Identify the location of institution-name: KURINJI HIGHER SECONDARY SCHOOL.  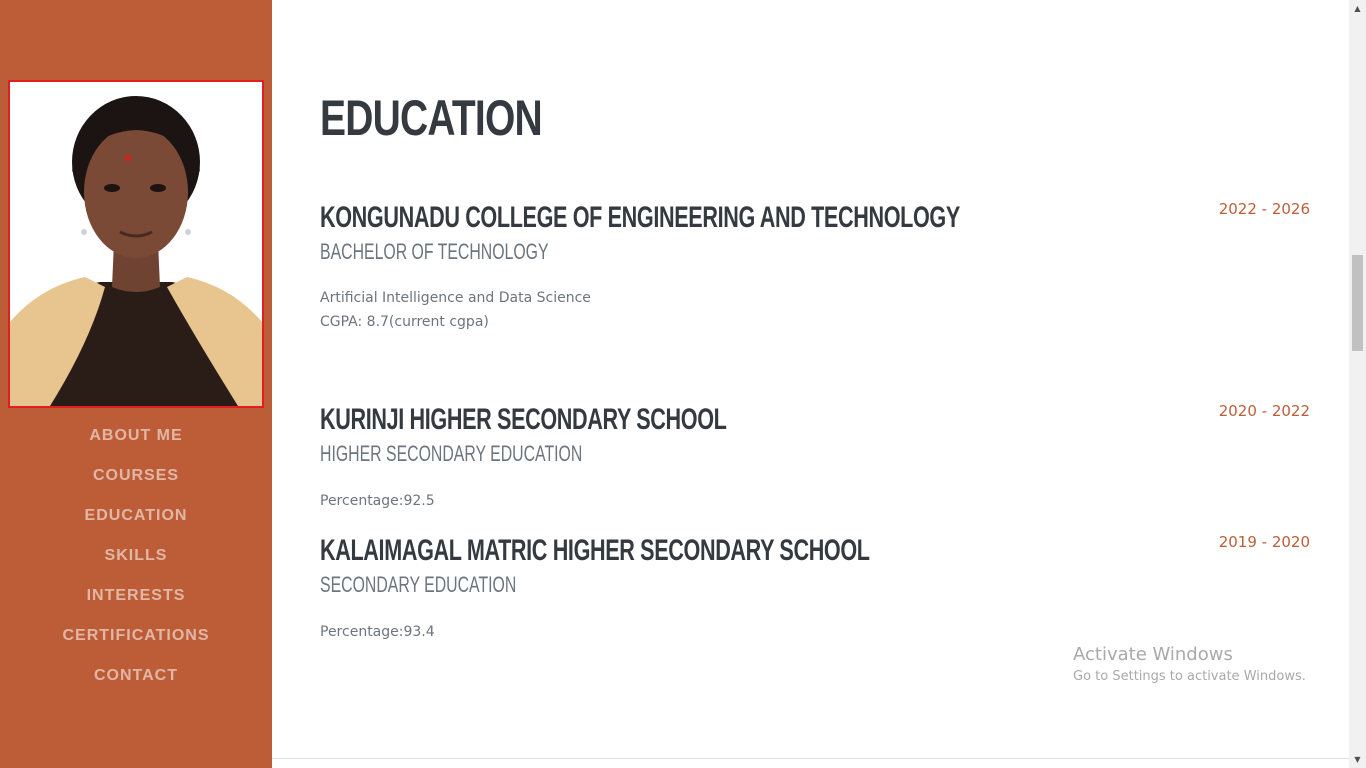
(523, 419).